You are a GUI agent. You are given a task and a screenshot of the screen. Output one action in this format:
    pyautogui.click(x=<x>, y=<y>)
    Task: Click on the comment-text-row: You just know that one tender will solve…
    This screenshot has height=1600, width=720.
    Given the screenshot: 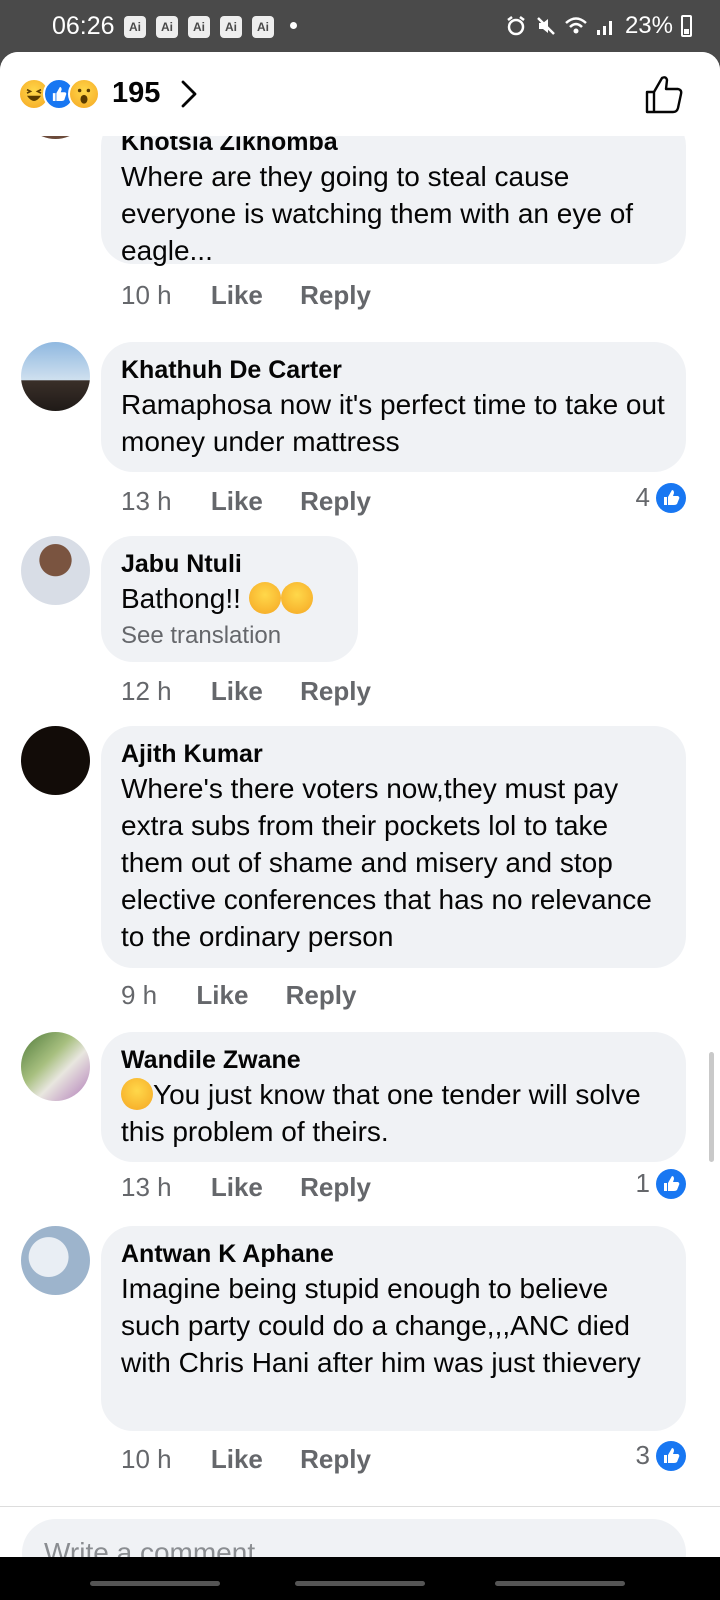 What is the action you would take?
    pyautogui.click(x=393, y=1113)
    